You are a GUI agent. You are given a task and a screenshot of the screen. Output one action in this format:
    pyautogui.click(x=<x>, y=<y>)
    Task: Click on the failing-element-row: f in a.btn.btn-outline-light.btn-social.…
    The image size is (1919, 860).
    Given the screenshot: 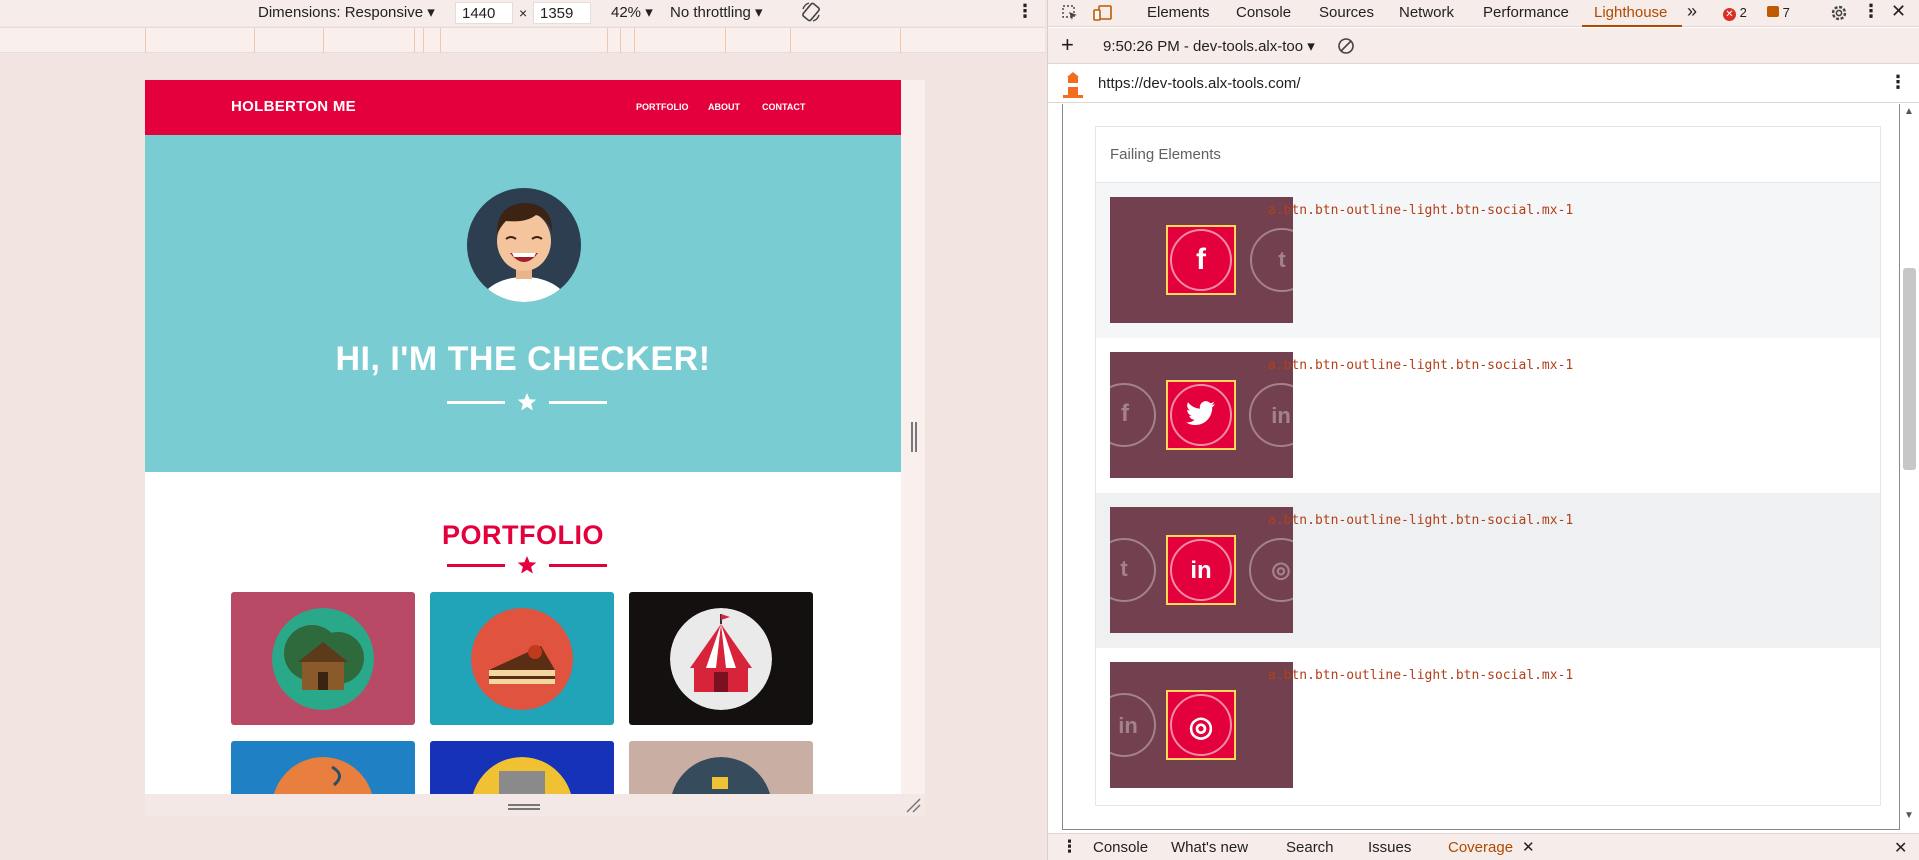 What is the action you would take?
    pyautogui.click(x=1488, y=415)
    